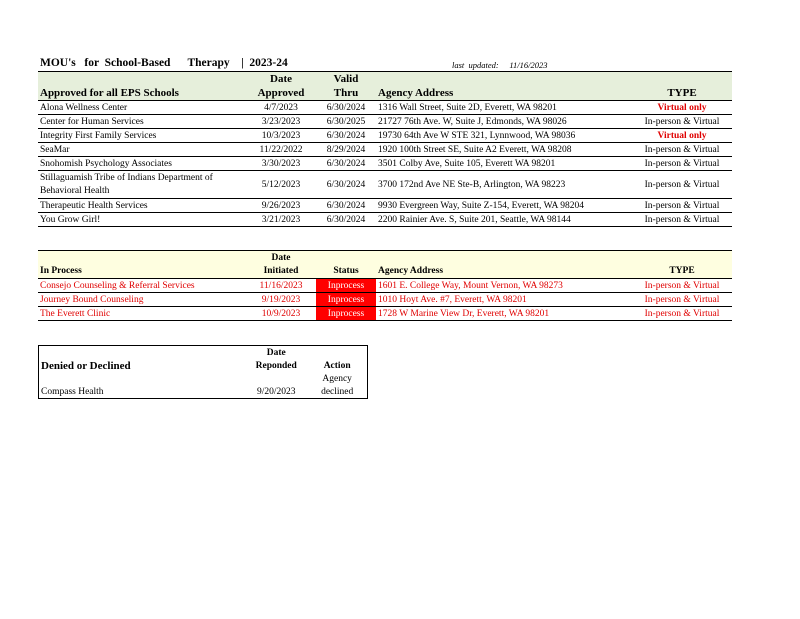  Describe the element at coordinates (346, 149) in the screenshot. I see `valid-thru: 8/29/2024` at that location.